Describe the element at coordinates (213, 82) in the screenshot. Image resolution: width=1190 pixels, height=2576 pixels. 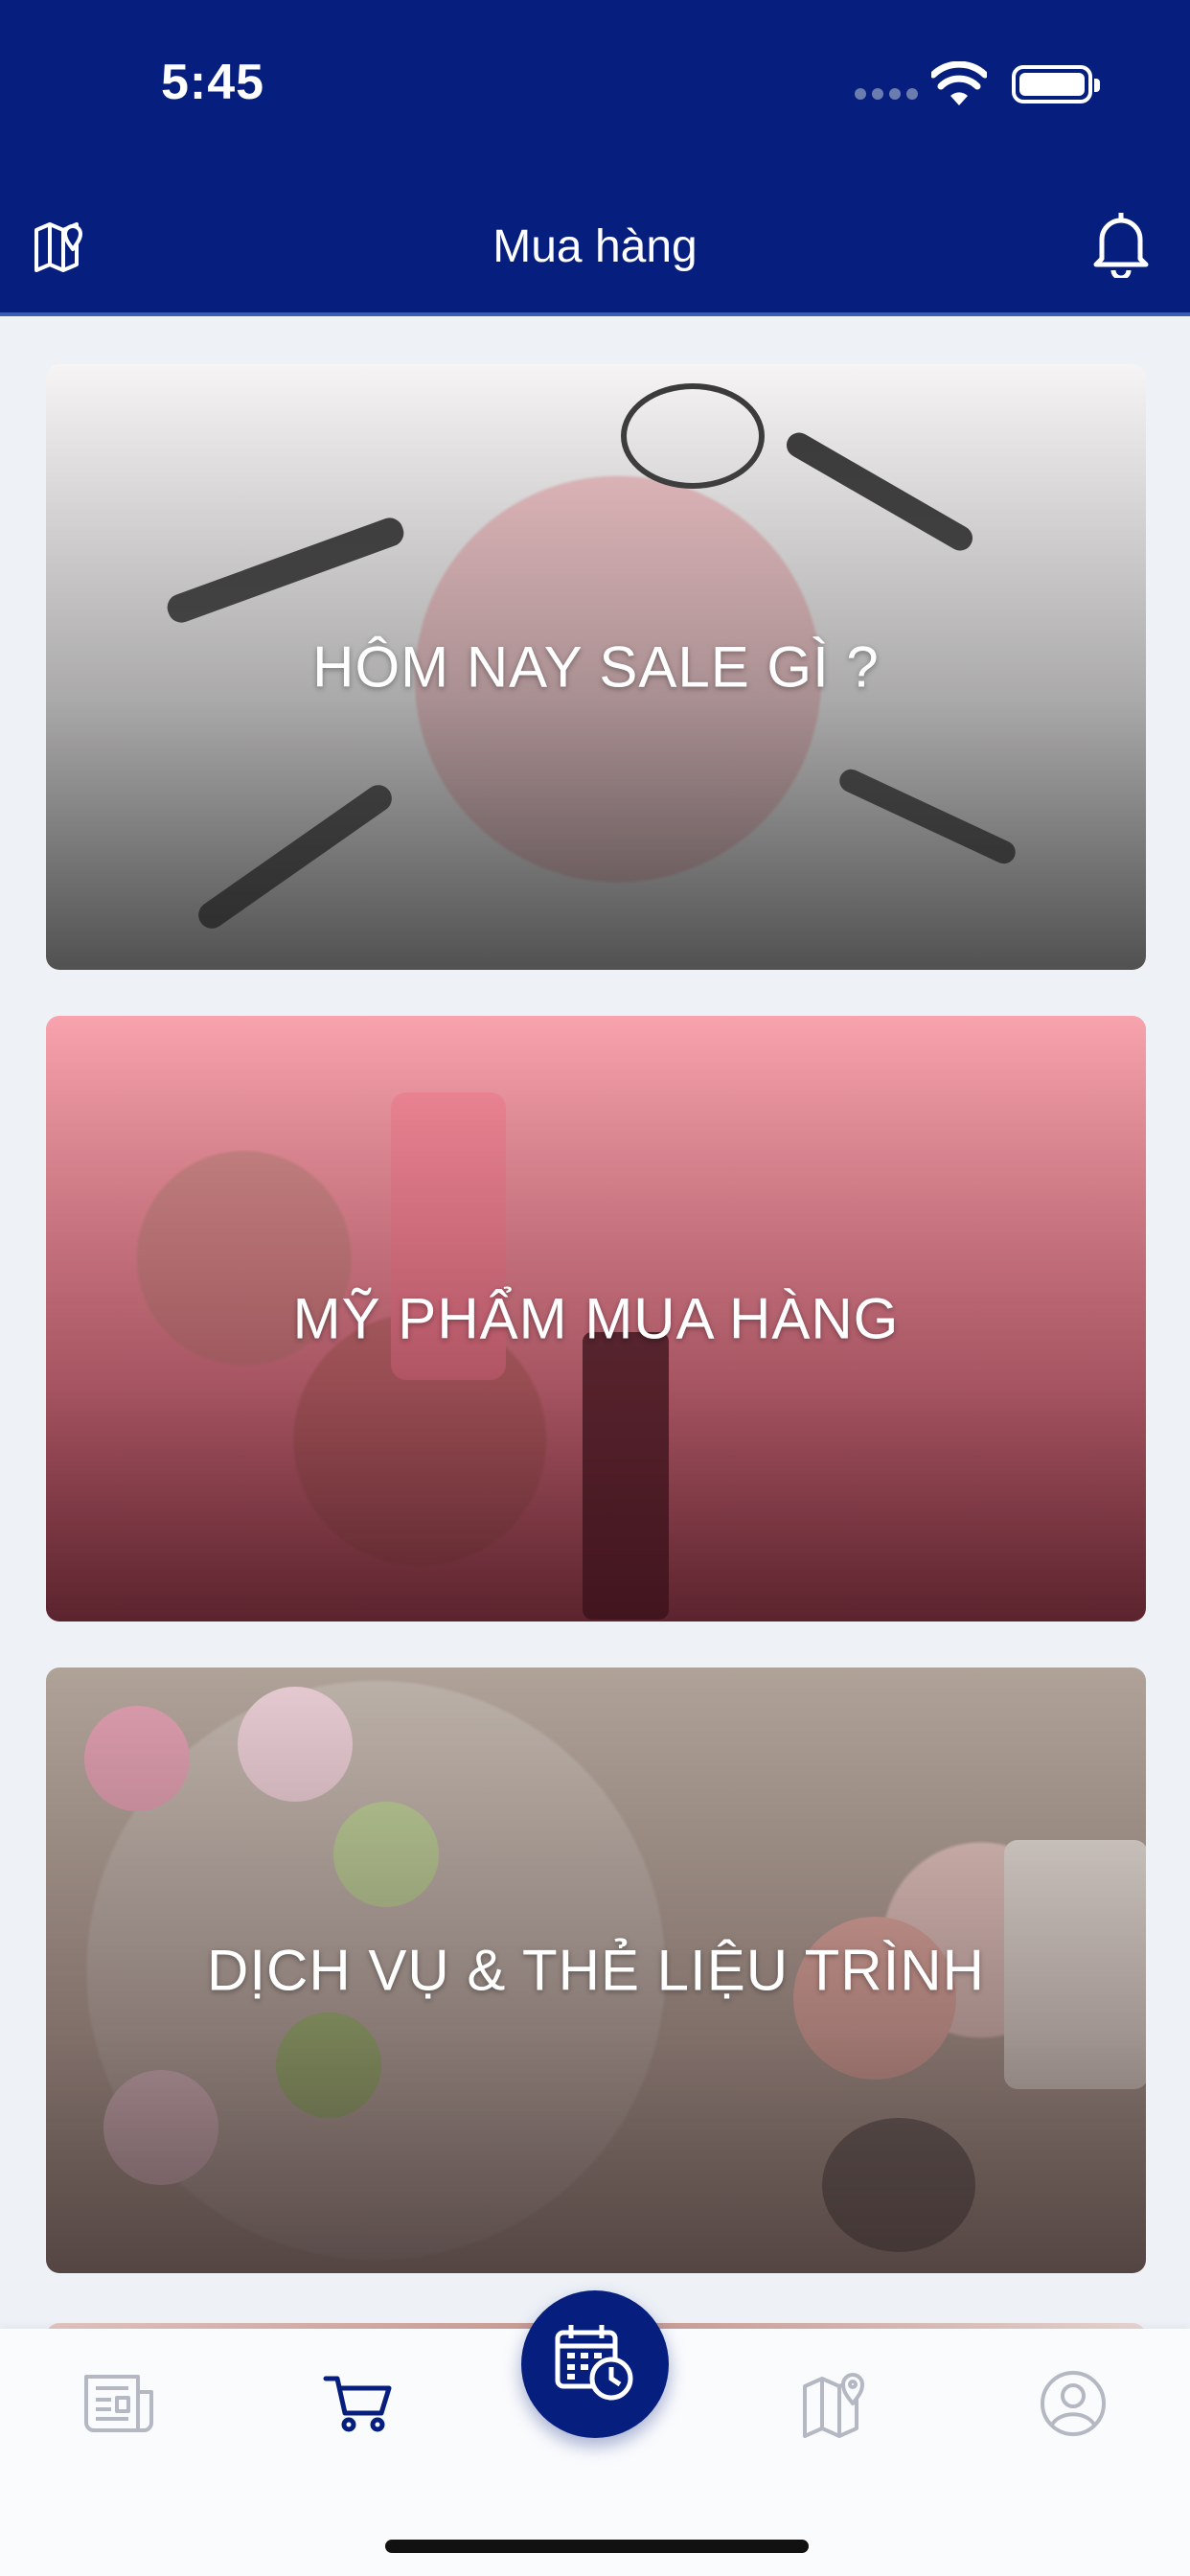
I see `status-time: 5:45` at that location.